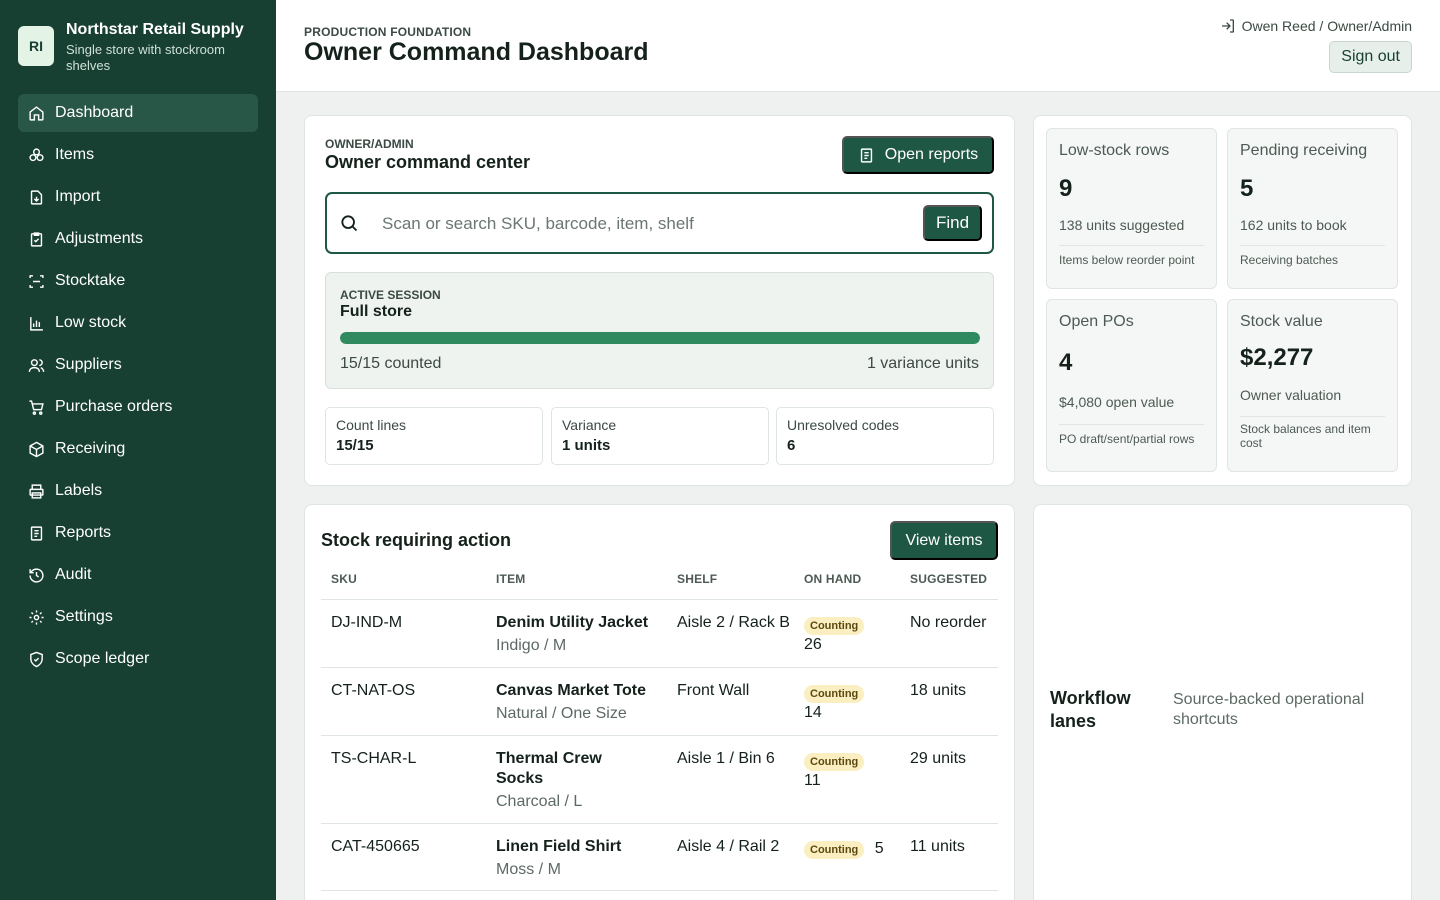  I want to click on sidebar-item-import: Import, so click(138, 197).